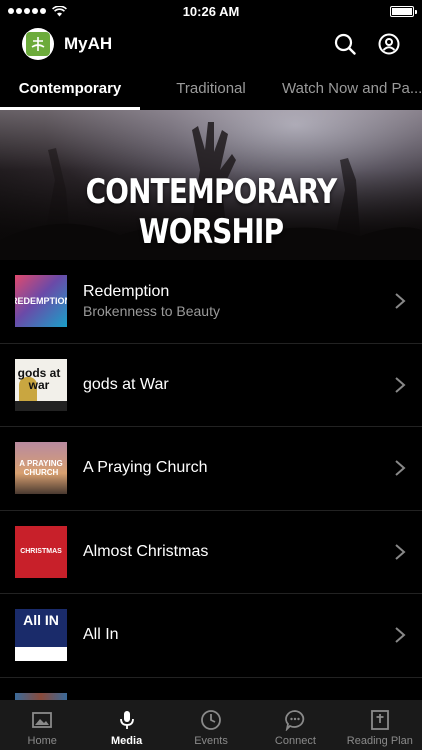  Describe the element at coordinates (211, 552) in the screenshot. I see `list-item: CHRISTMAS Almost Christmas` at that location.